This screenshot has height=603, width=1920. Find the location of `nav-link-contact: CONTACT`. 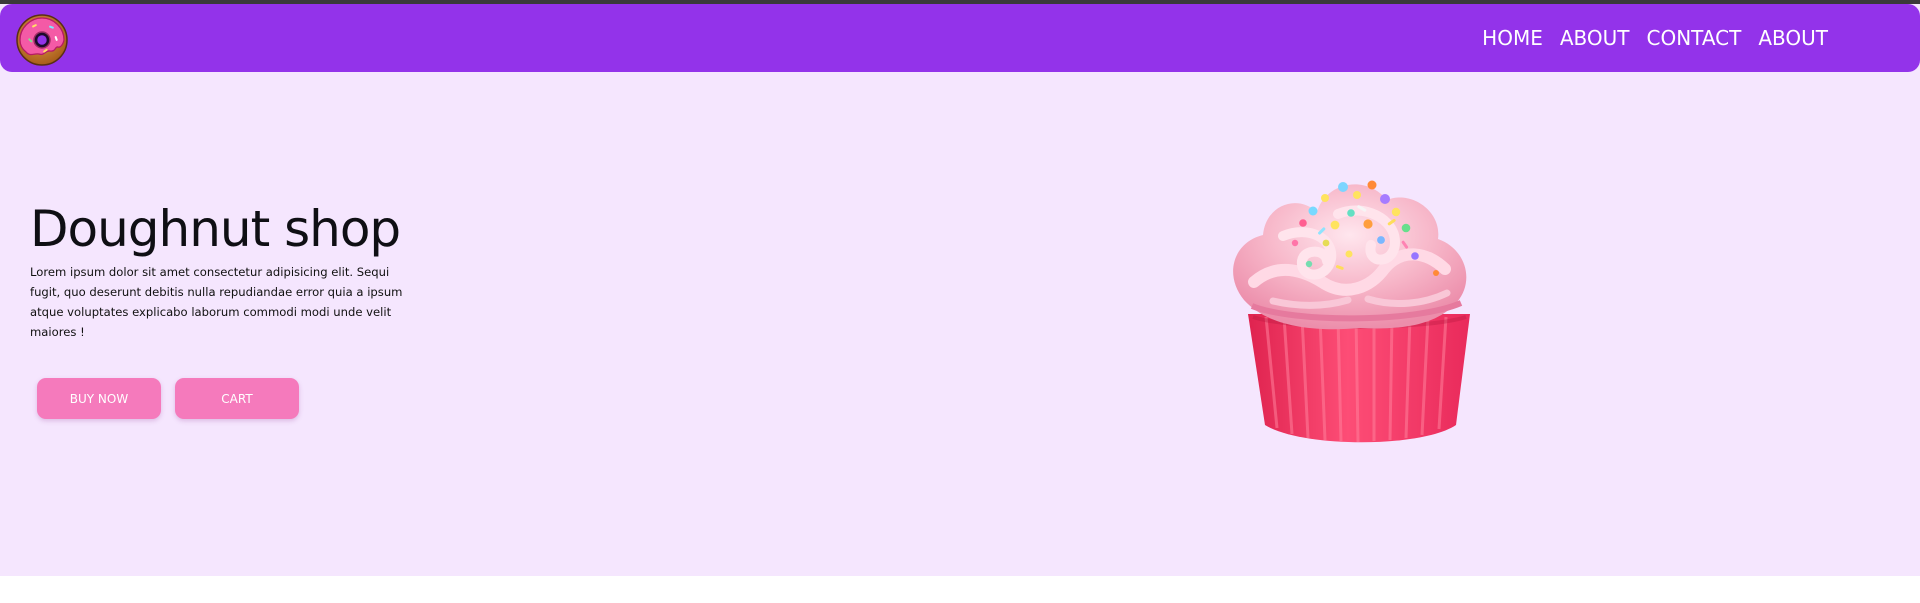

nav-link-contact: CONTACT is located at coordinates (1694, 38).